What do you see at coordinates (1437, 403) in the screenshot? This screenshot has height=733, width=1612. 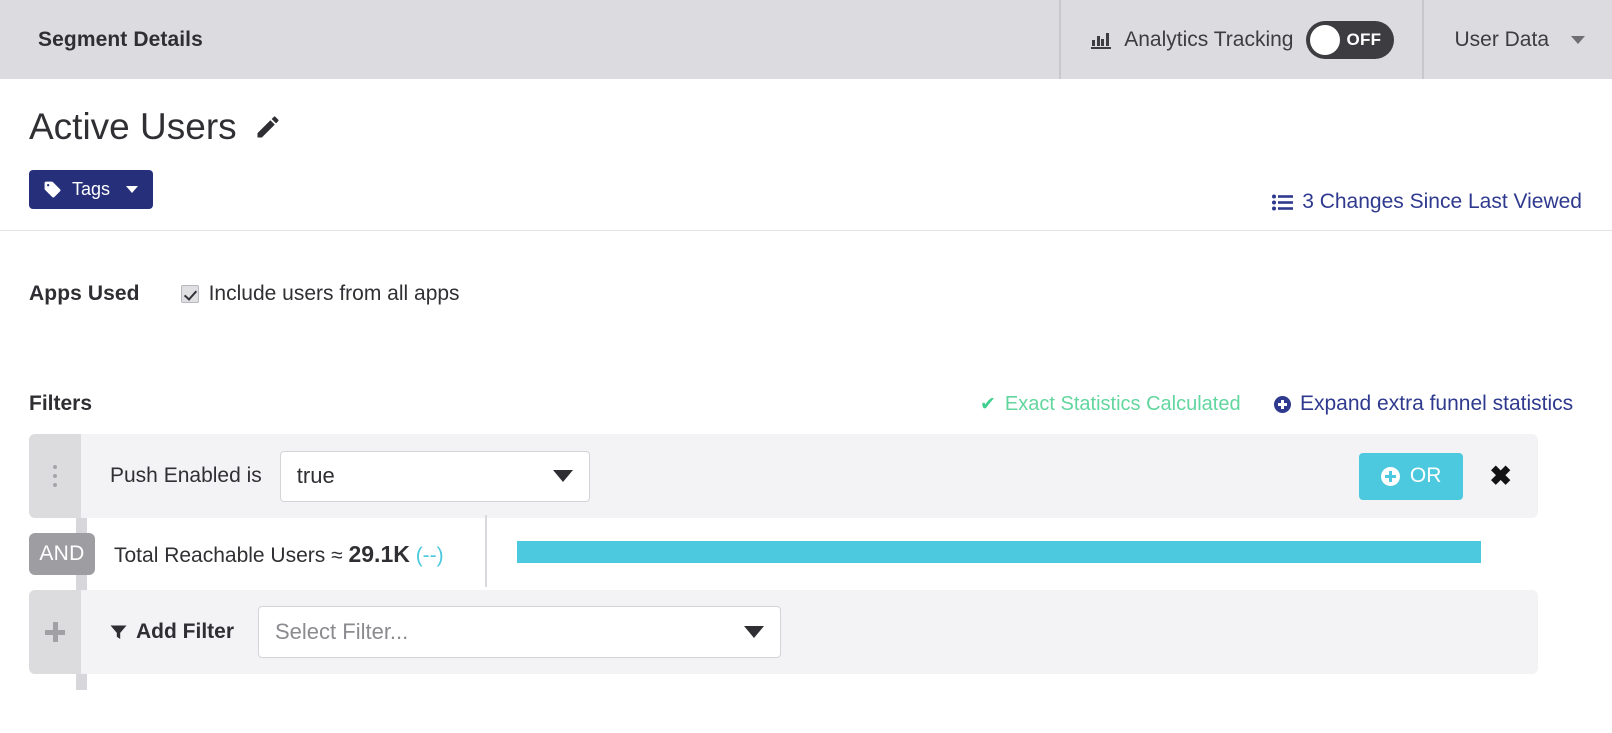 I see `expand-link-label: Expand extra funnel statistics` at bounding box center [1437, 403].